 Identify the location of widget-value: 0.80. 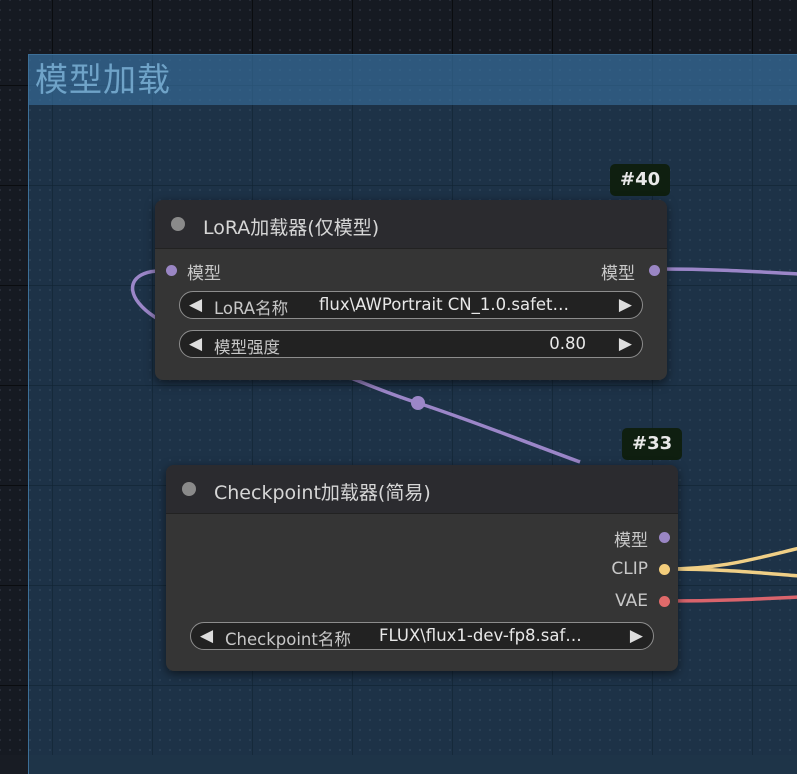
(567, 343).